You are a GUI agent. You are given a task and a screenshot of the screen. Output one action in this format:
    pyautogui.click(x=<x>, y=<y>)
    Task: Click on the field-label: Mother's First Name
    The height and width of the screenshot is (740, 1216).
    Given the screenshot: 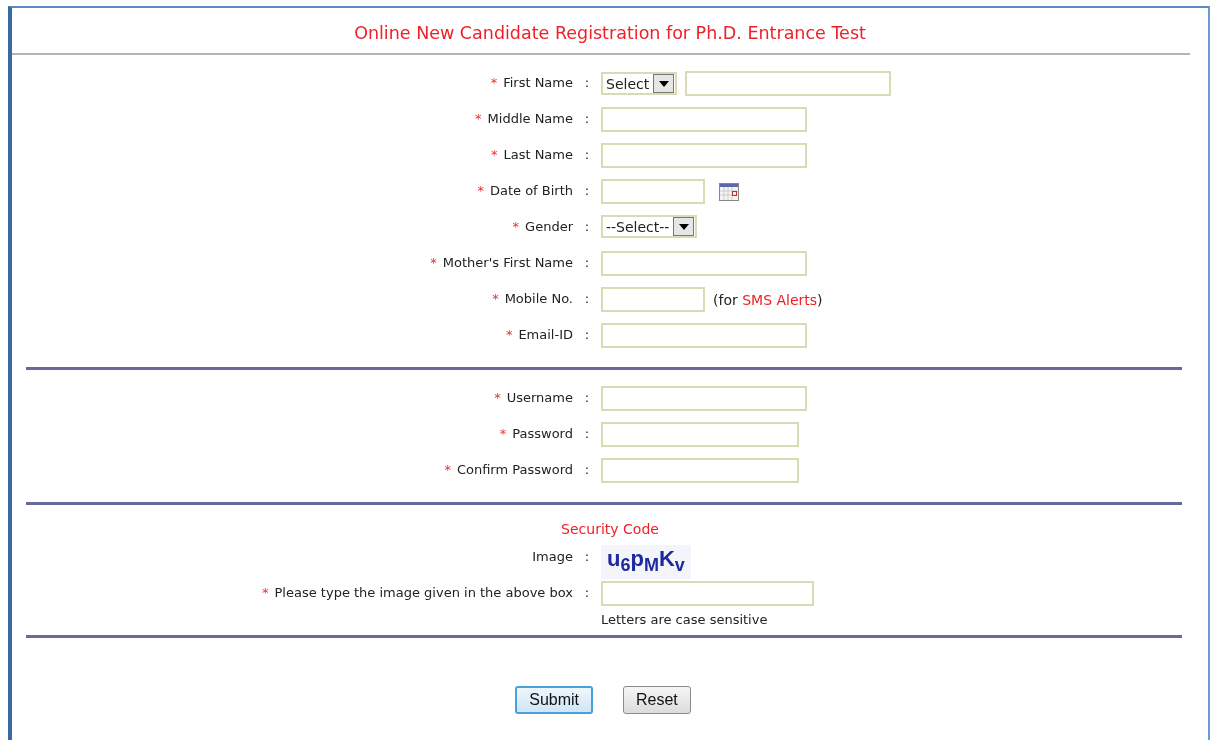 What is the action you would take?
    pyautogui.click(x=507, y=262)
    